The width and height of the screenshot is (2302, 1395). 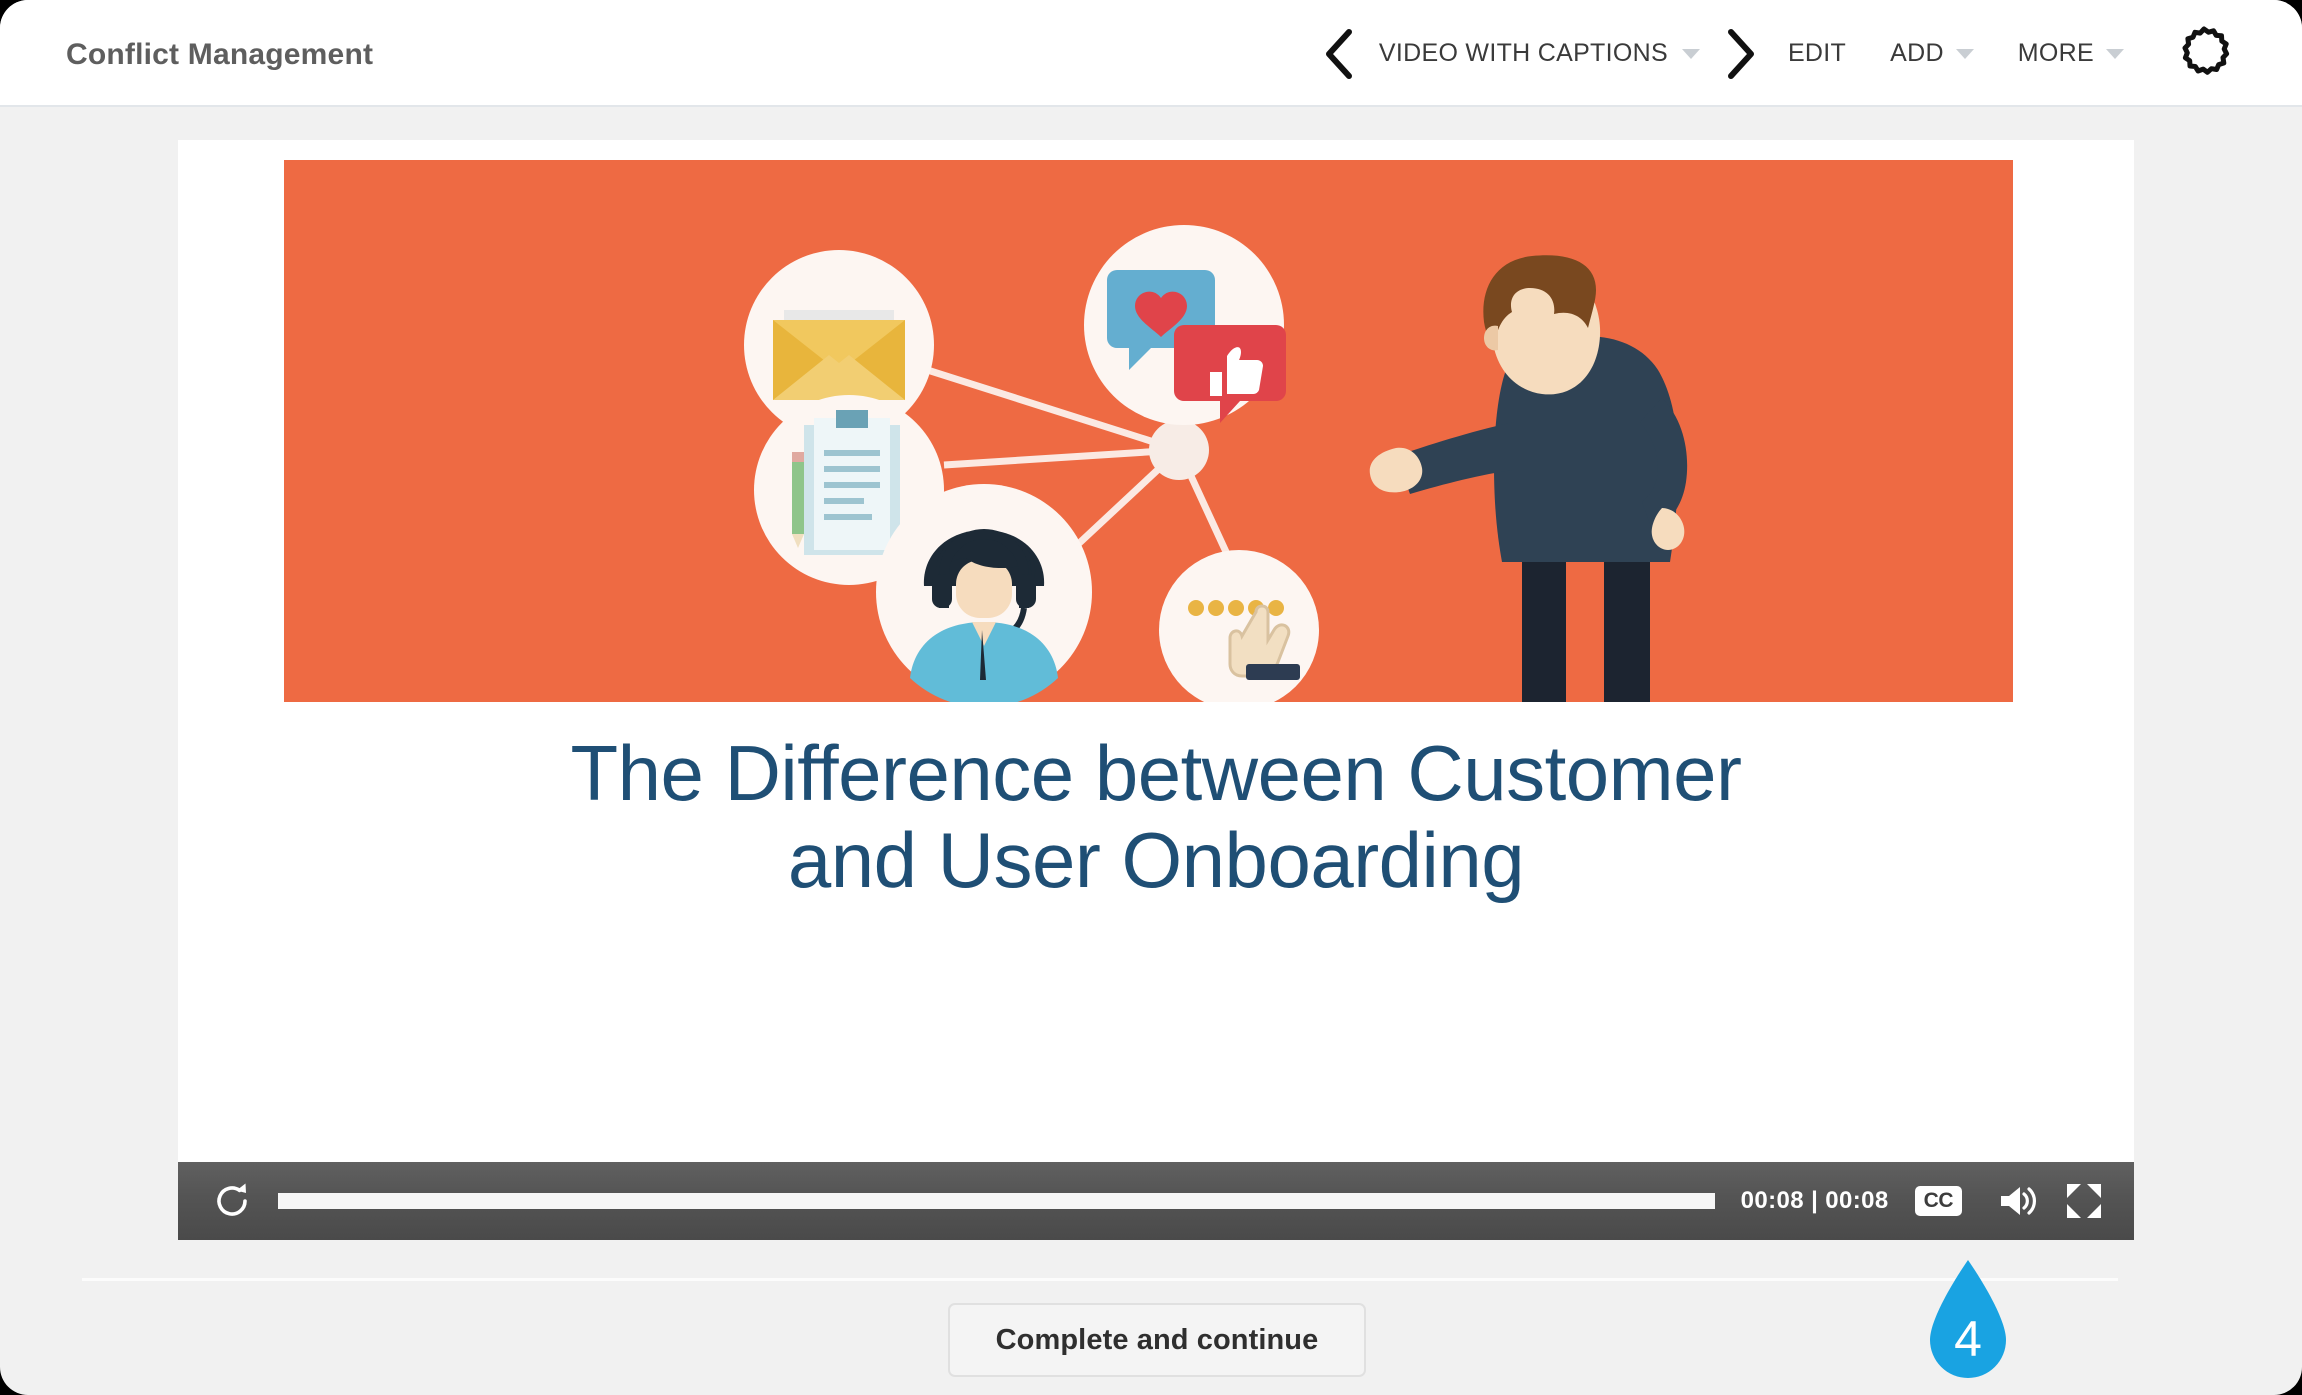 What do you see at coordinates (984, 593) in the screenshot?
I see `headset-agent-icon` at bounding box center [984, 593].